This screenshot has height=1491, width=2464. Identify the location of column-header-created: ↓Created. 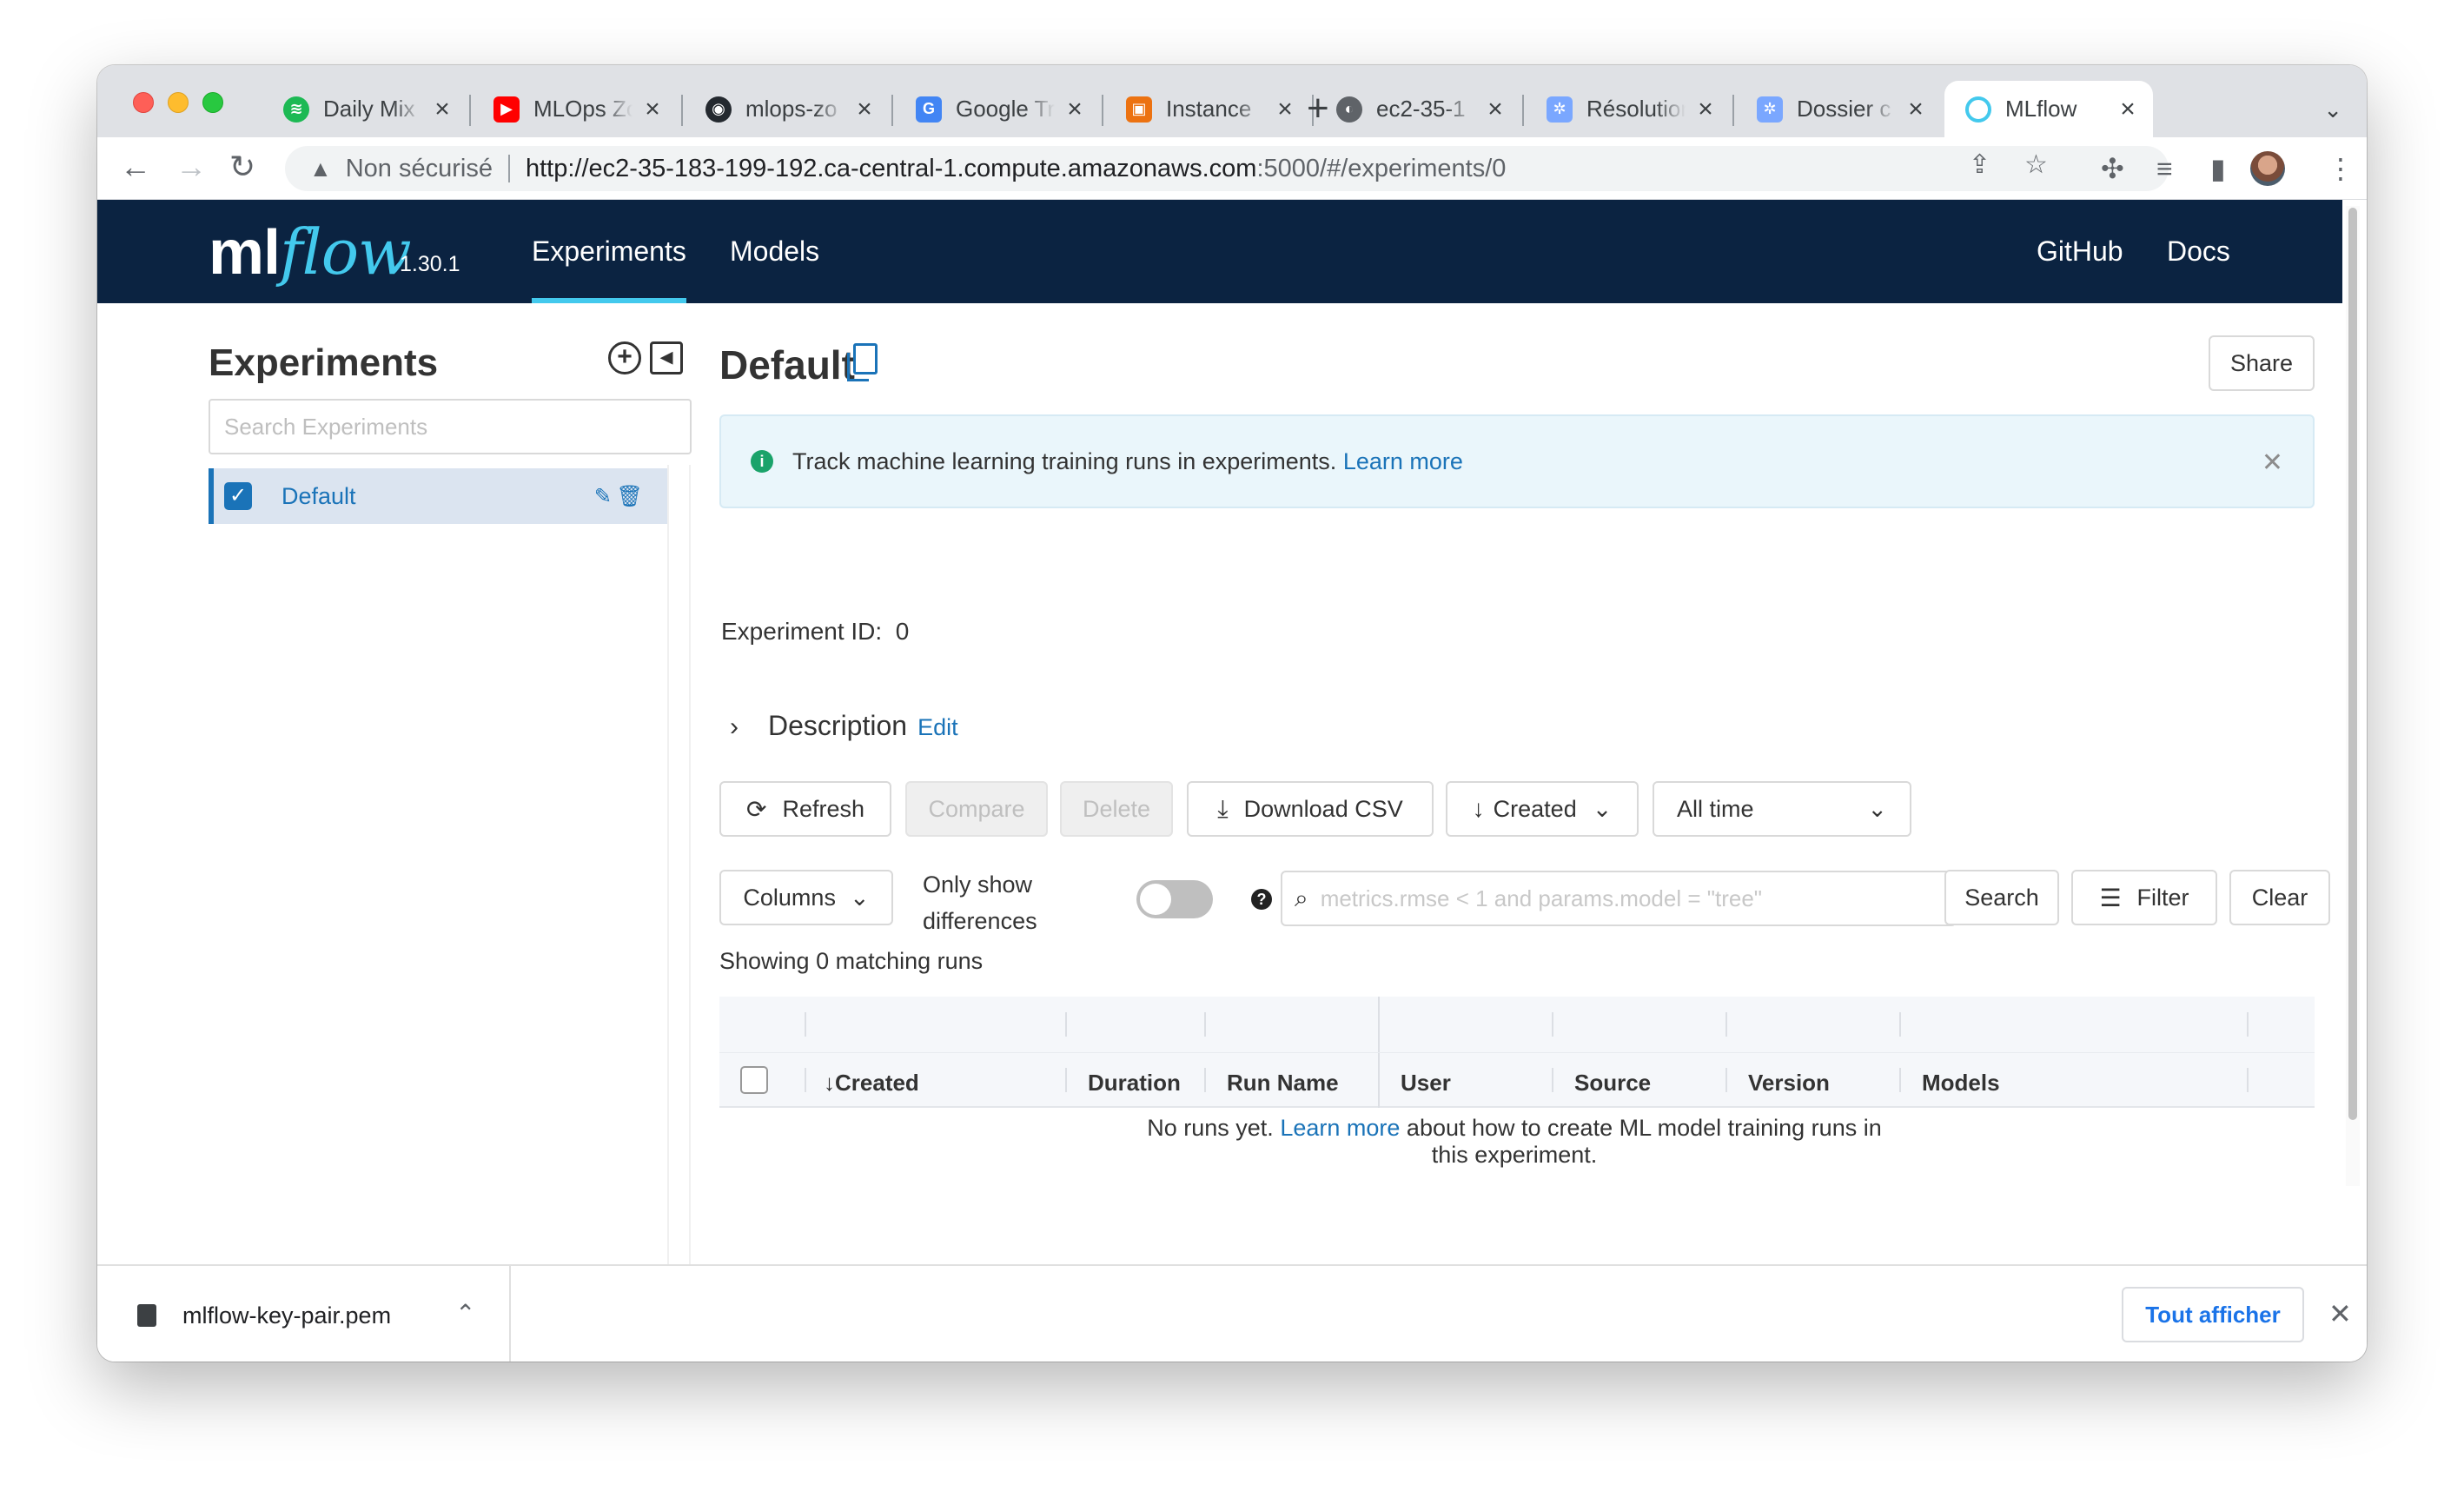
(871, 1083).